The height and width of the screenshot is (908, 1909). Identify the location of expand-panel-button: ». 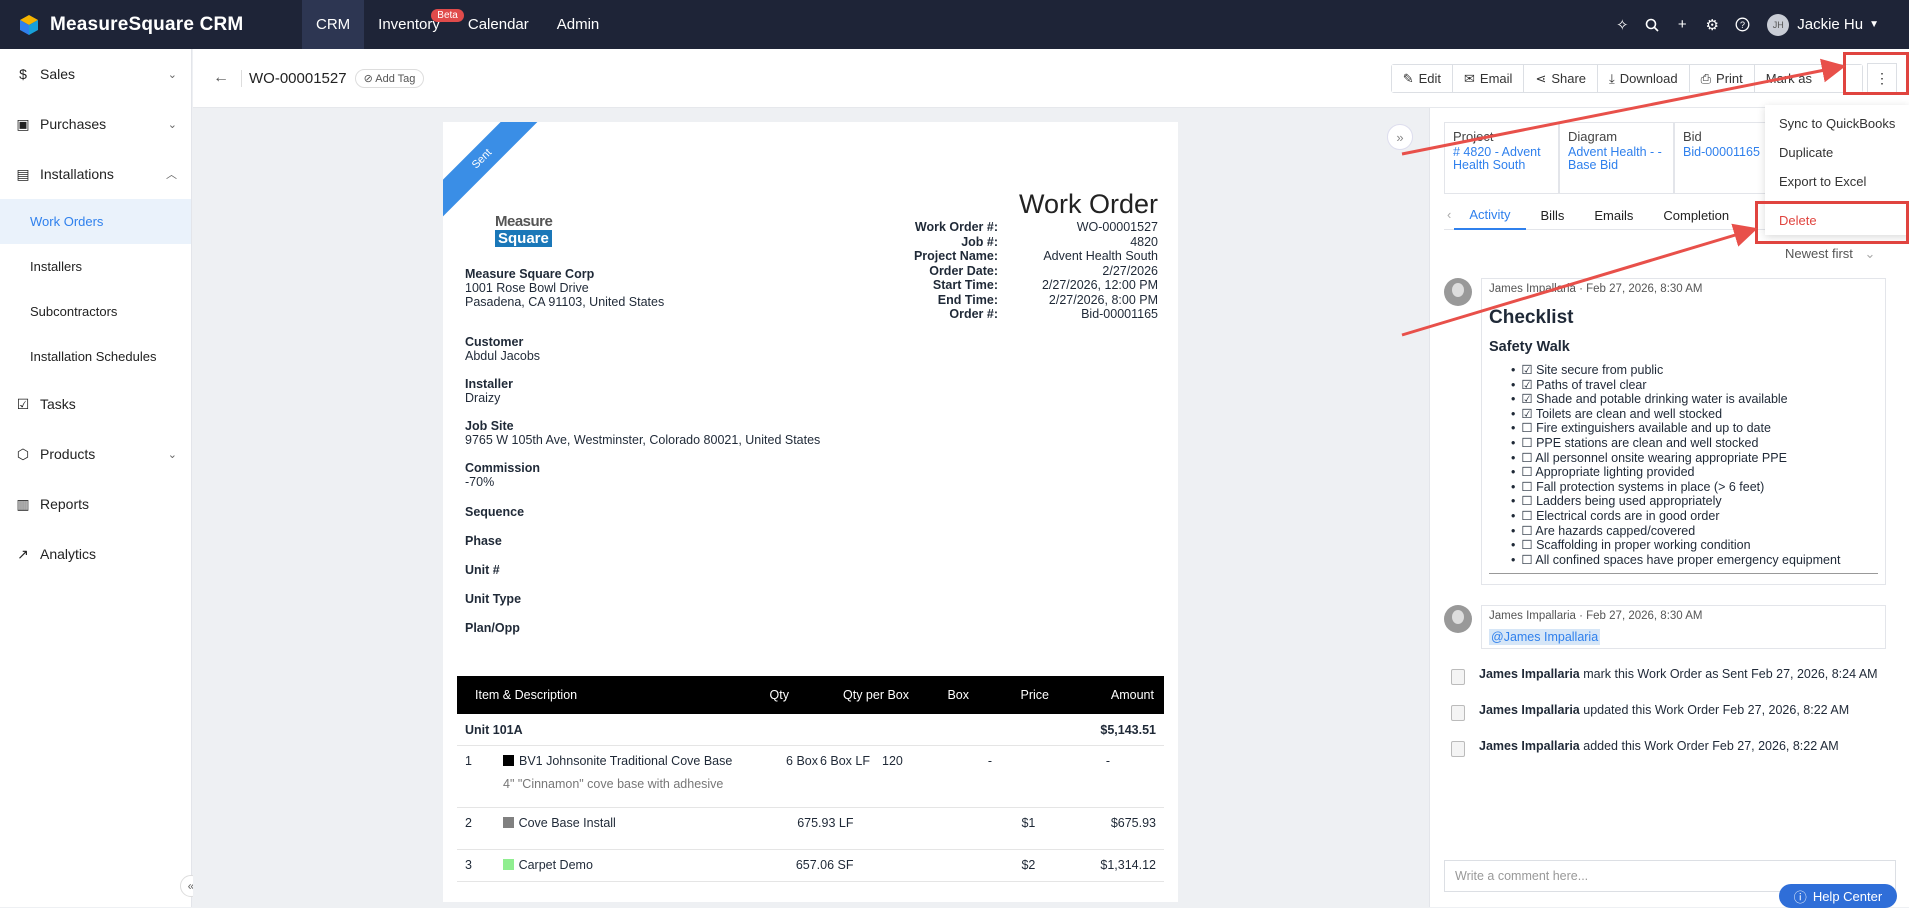
(1400, 137).